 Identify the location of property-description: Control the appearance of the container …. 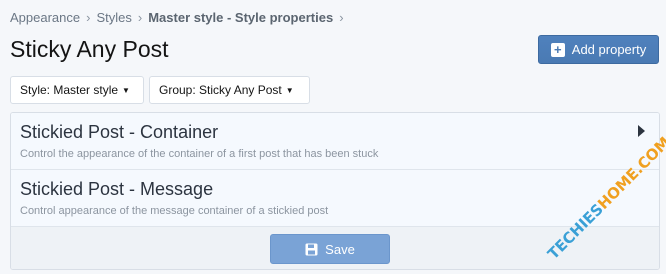
(199, 154).